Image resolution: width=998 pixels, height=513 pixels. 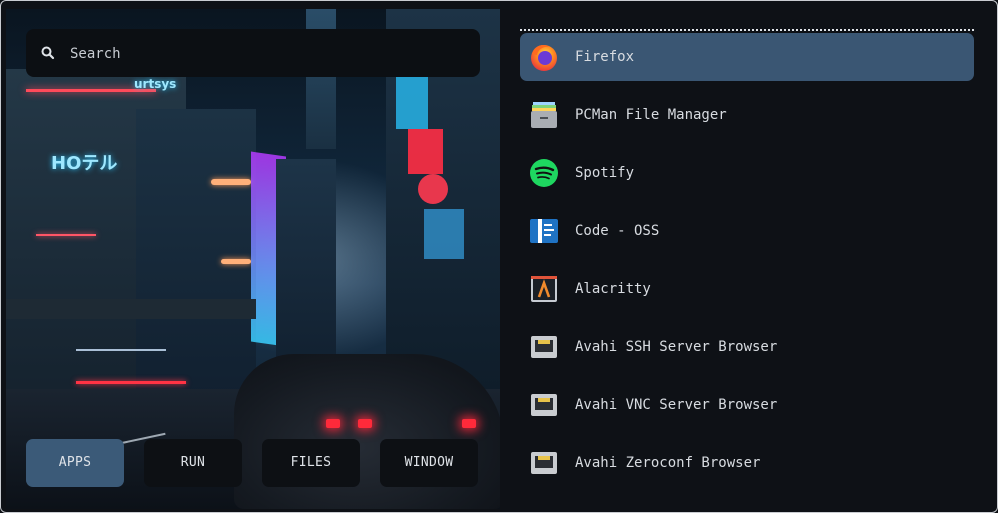 I want to click on app-name: Code - OSS, so click(x=617, y=231).